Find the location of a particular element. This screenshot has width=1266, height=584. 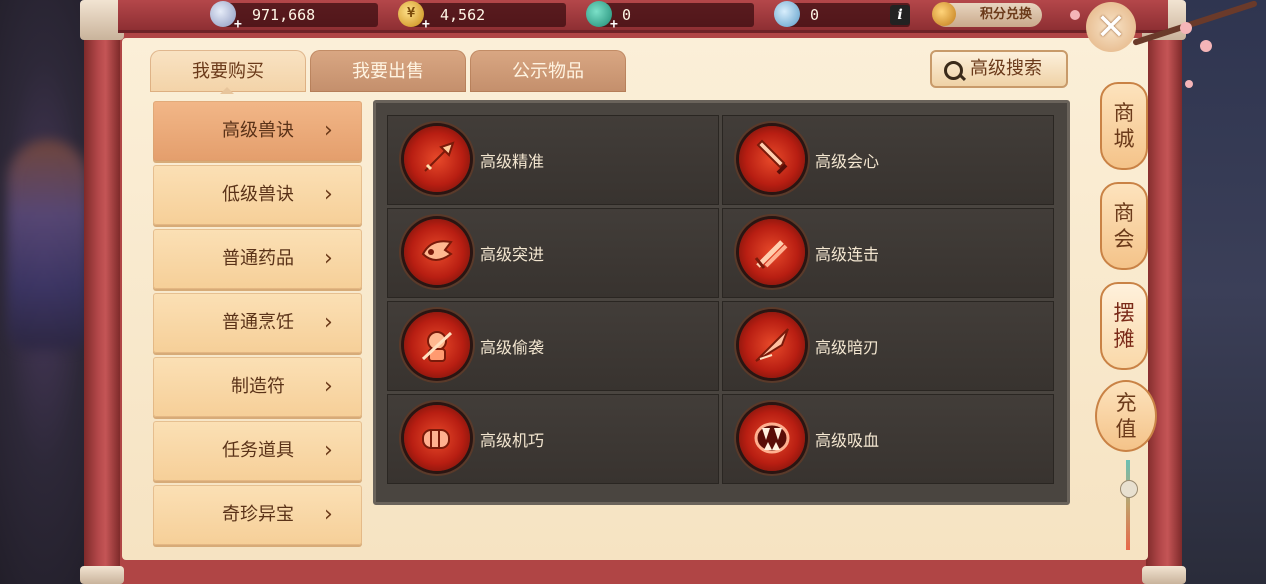

side-tab-label-bottom: 城 is located at coordinates (1124, 139).